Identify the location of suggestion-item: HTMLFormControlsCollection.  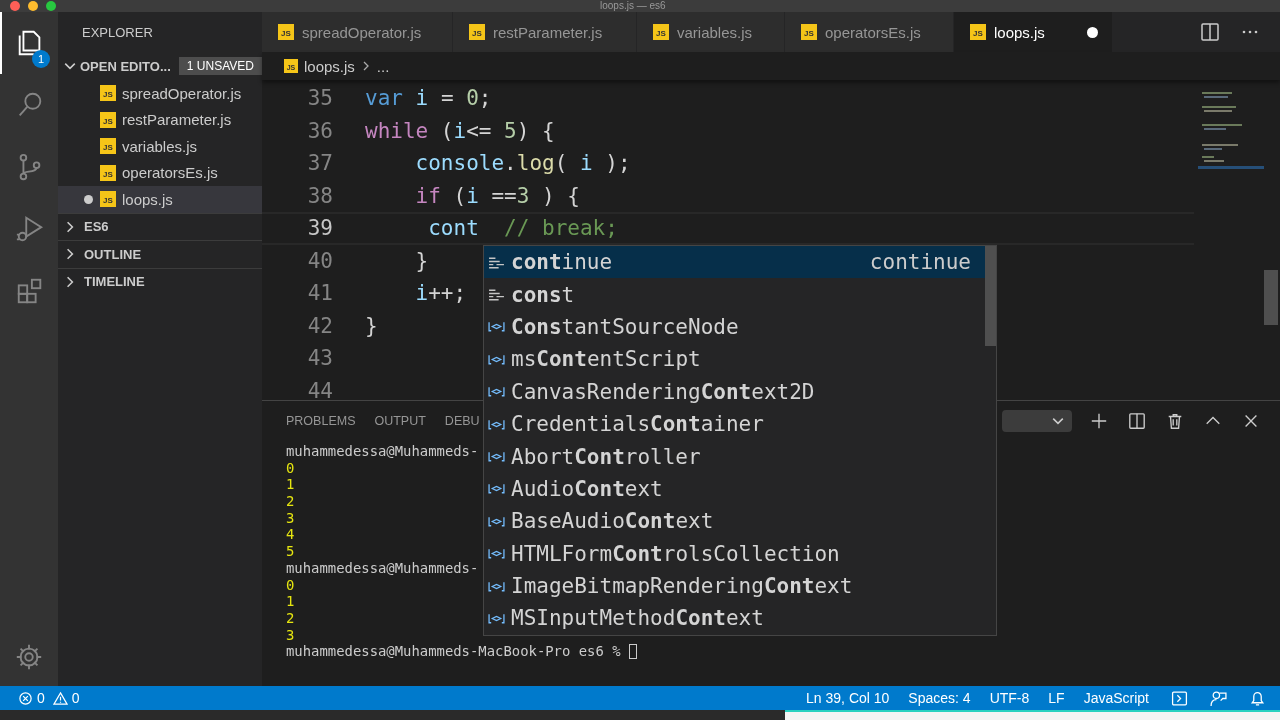
(734, 553).